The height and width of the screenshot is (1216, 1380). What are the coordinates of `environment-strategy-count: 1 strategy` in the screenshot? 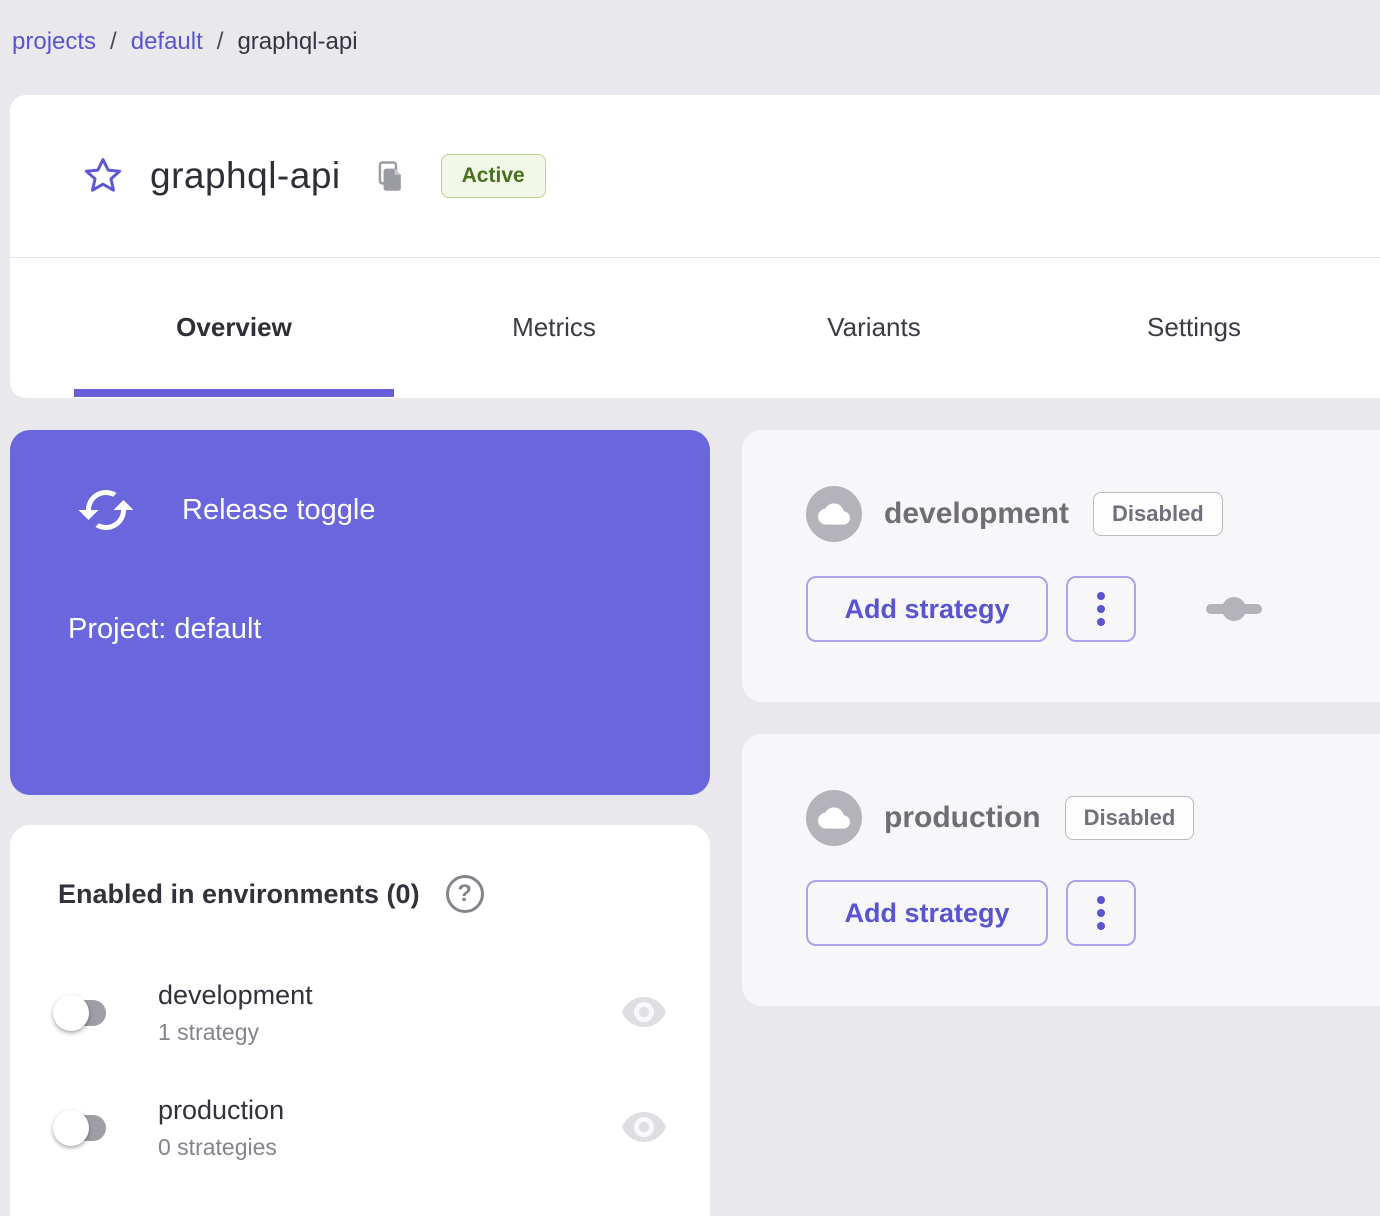 It's located at (208, 1032).